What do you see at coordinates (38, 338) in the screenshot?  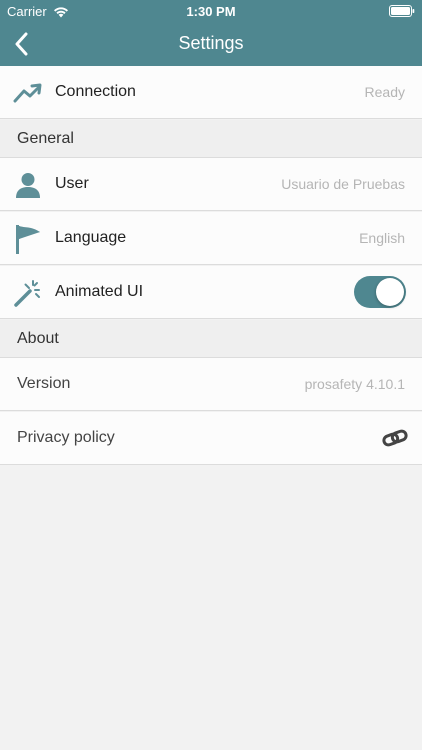 I see `section-title-about: About` at bounding box center [38, 338].